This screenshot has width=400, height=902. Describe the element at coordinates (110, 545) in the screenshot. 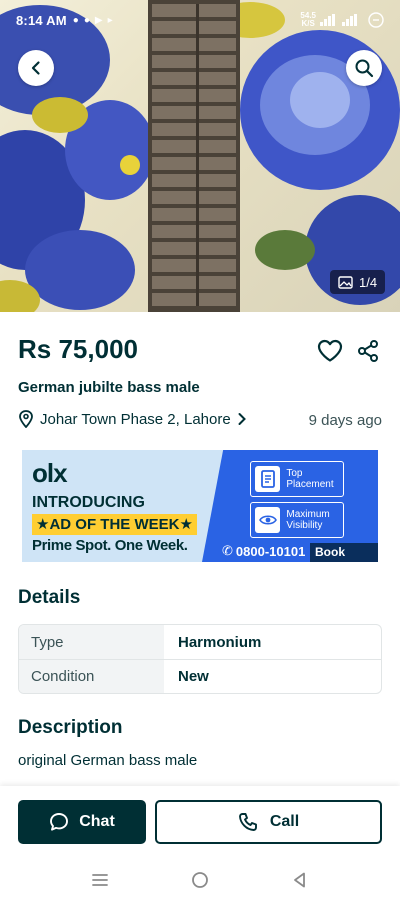

I see `banner-prime-spot: Prime Spot. One Week.` at that location.